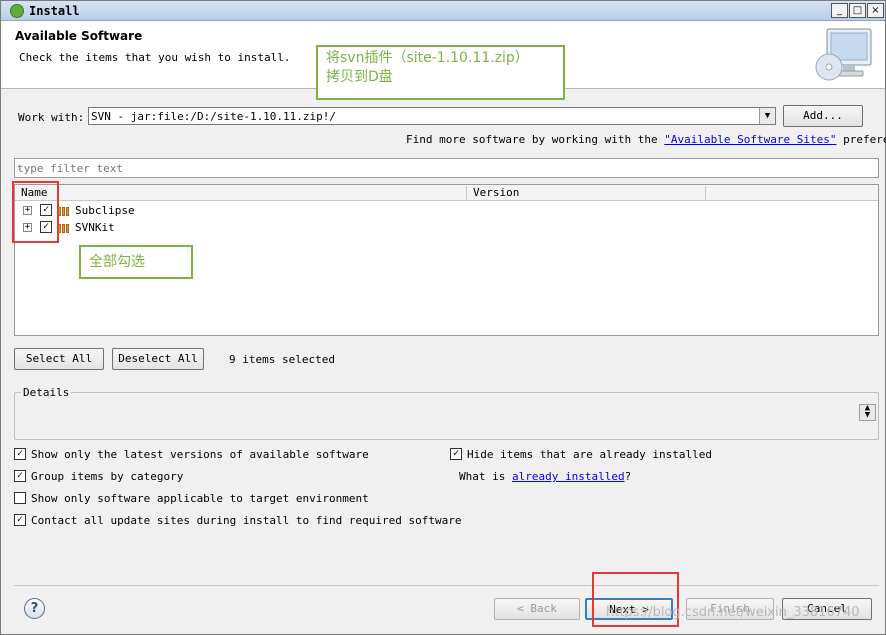  Describe the element at coordinates (485, 476) in the screenshot. I see `what-is-prefix: What is` at that location.